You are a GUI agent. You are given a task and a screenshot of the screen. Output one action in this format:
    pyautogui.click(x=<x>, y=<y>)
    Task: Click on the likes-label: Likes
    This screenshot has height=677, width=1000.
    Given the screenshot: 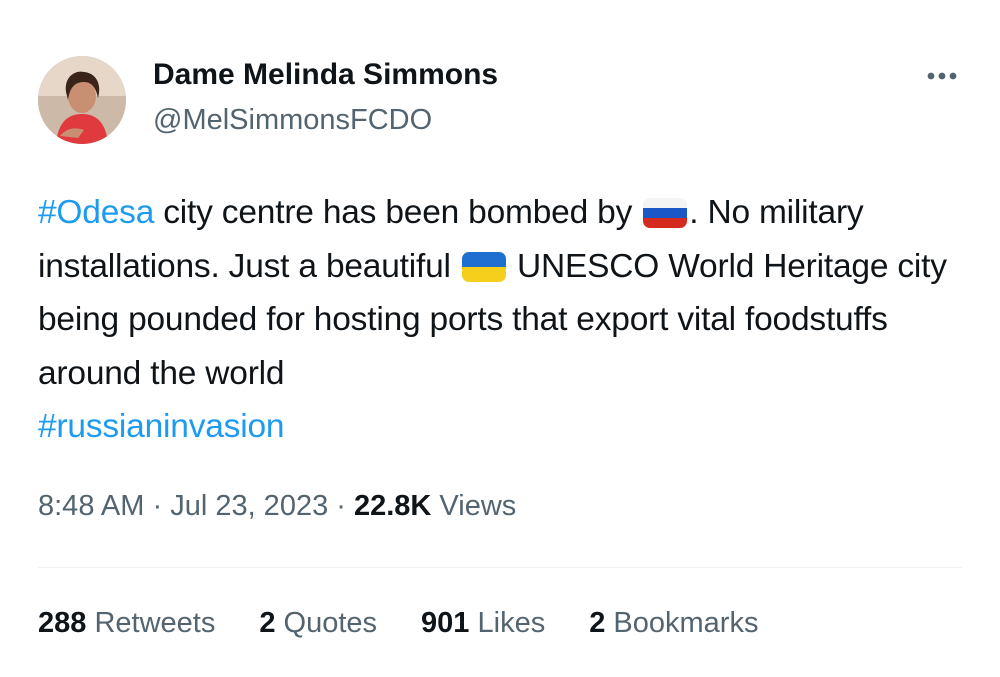 What is the action you would take?
    pyautogui.click(x=507, y=623)
    